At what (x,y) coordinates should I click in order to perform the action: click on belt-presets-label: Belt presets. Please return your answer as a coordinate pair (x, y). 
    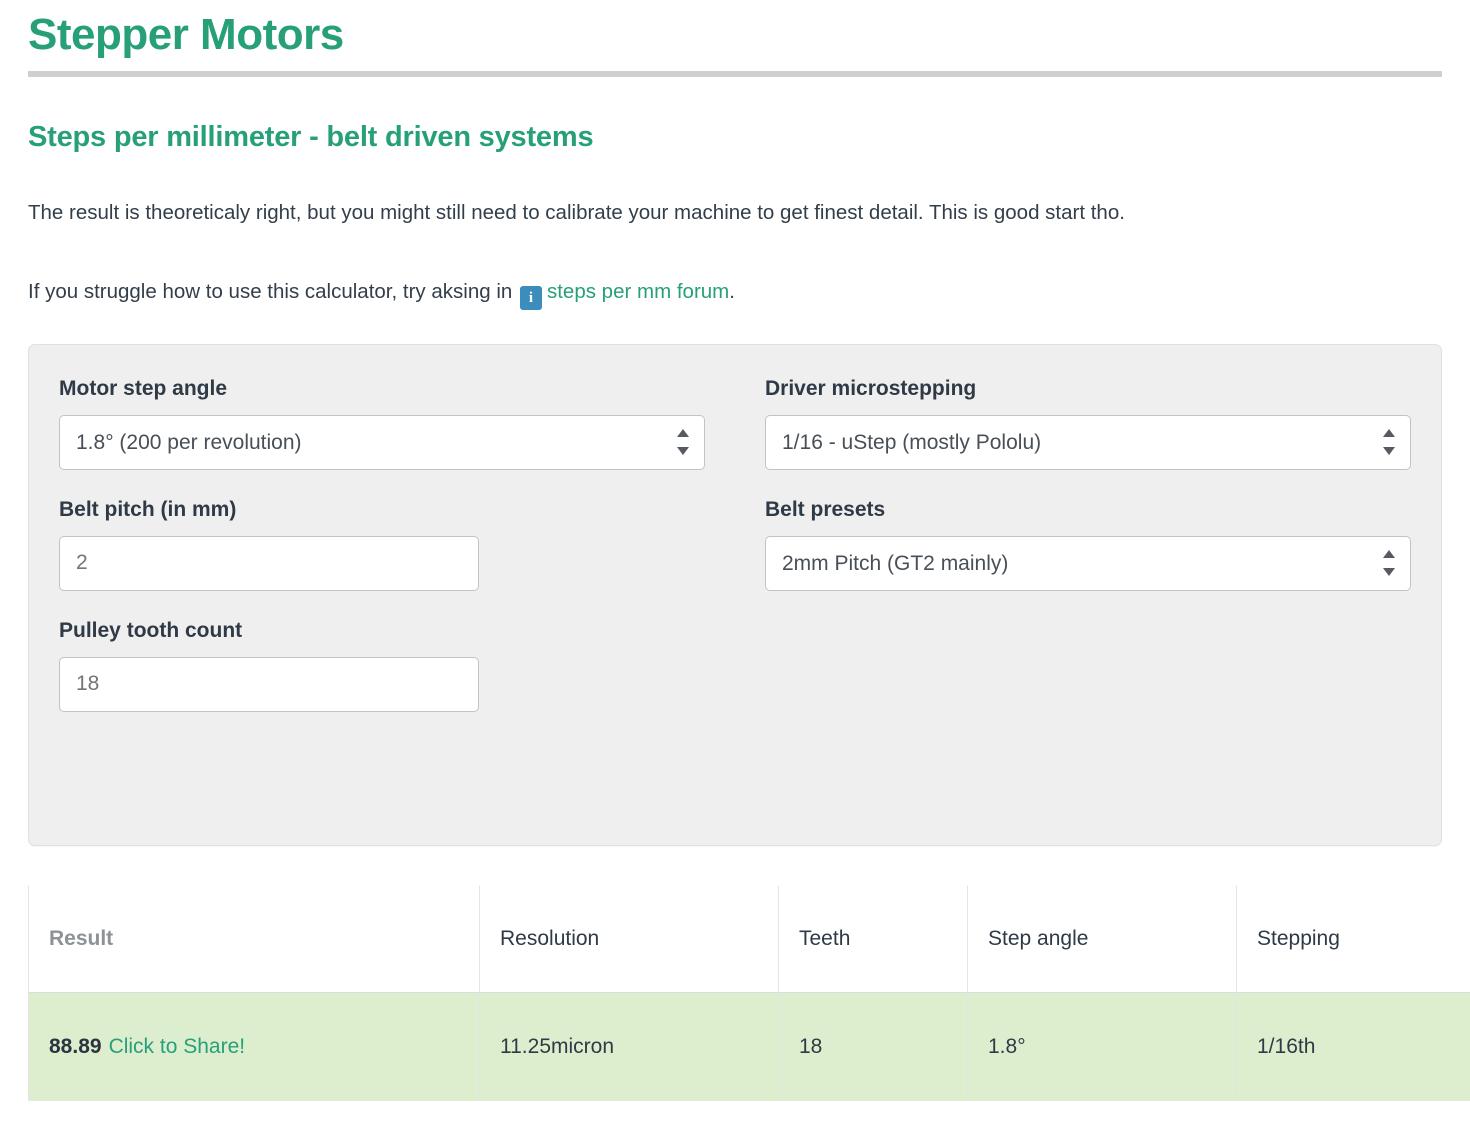
    Looking at the image, I should click on (825, 509).